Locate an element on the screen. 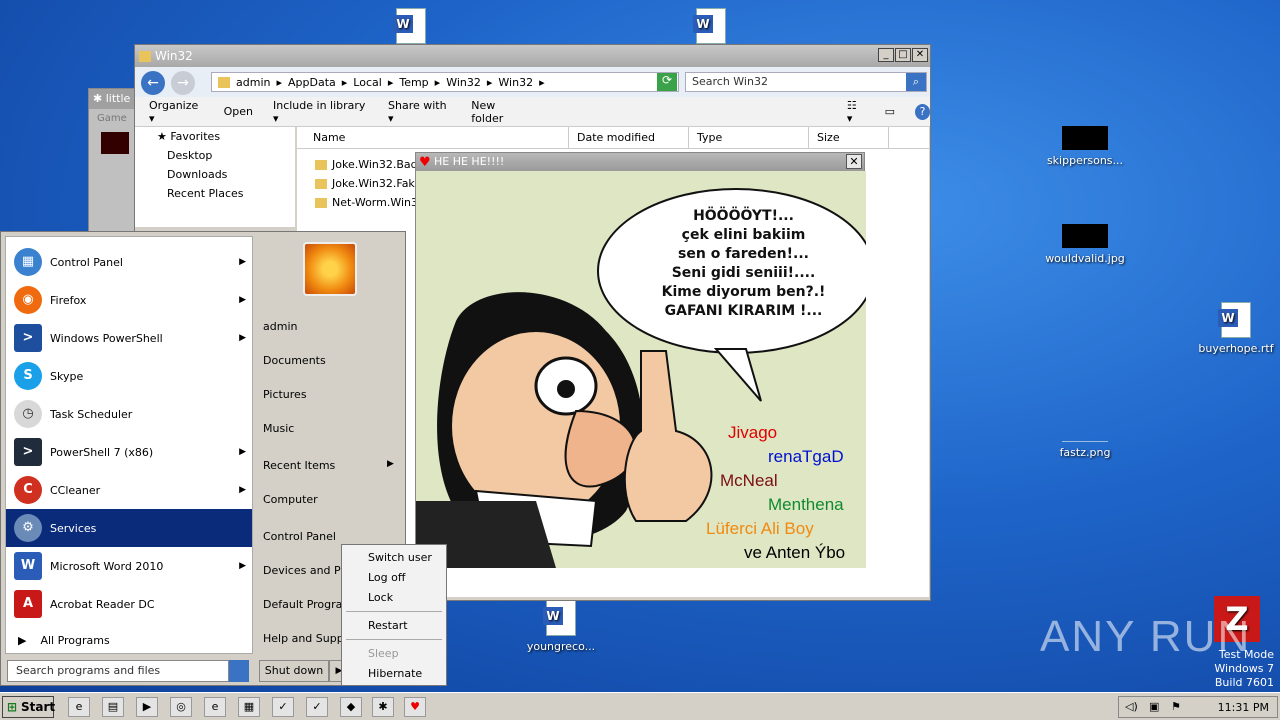 This screenshot has height=720, width=1280. place-devices: Devices and Pri is located at coordinates (305, 570).